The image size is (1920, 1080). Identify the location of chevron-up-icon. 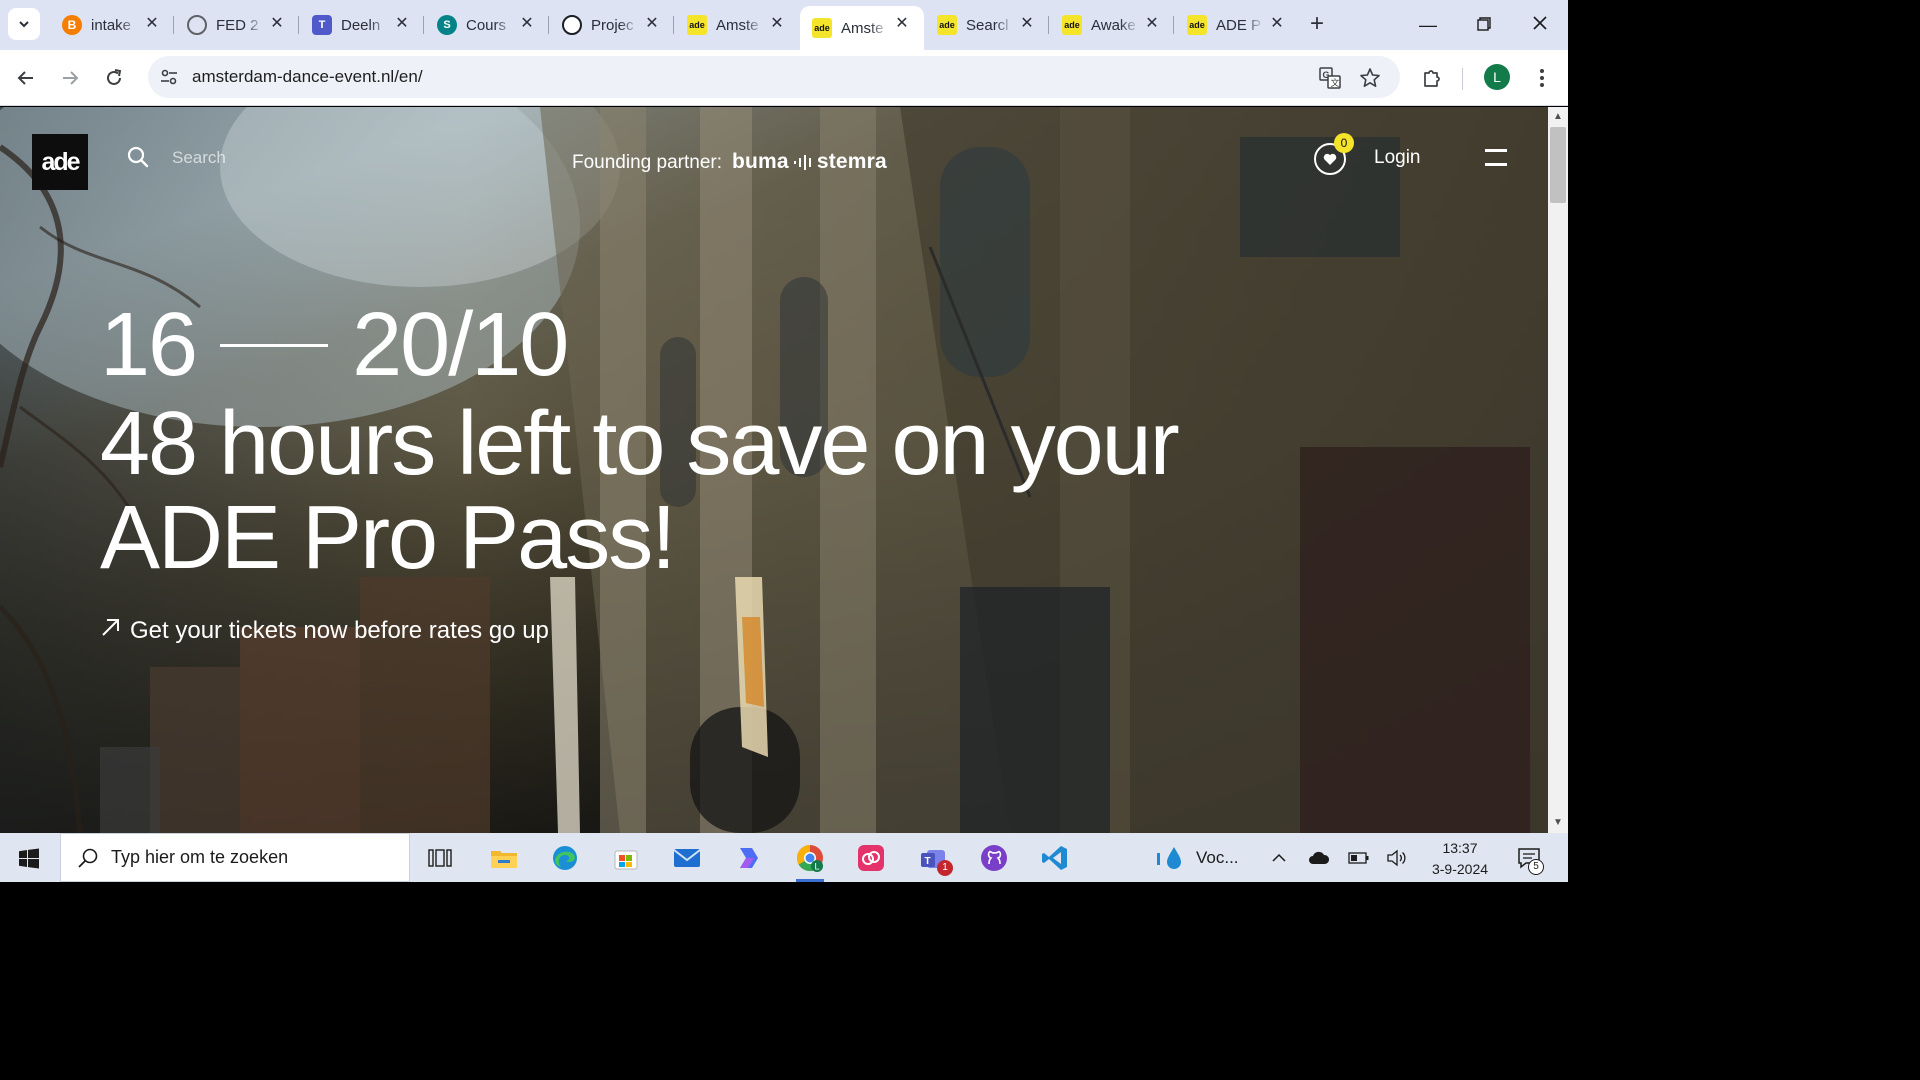
(1279, 857).